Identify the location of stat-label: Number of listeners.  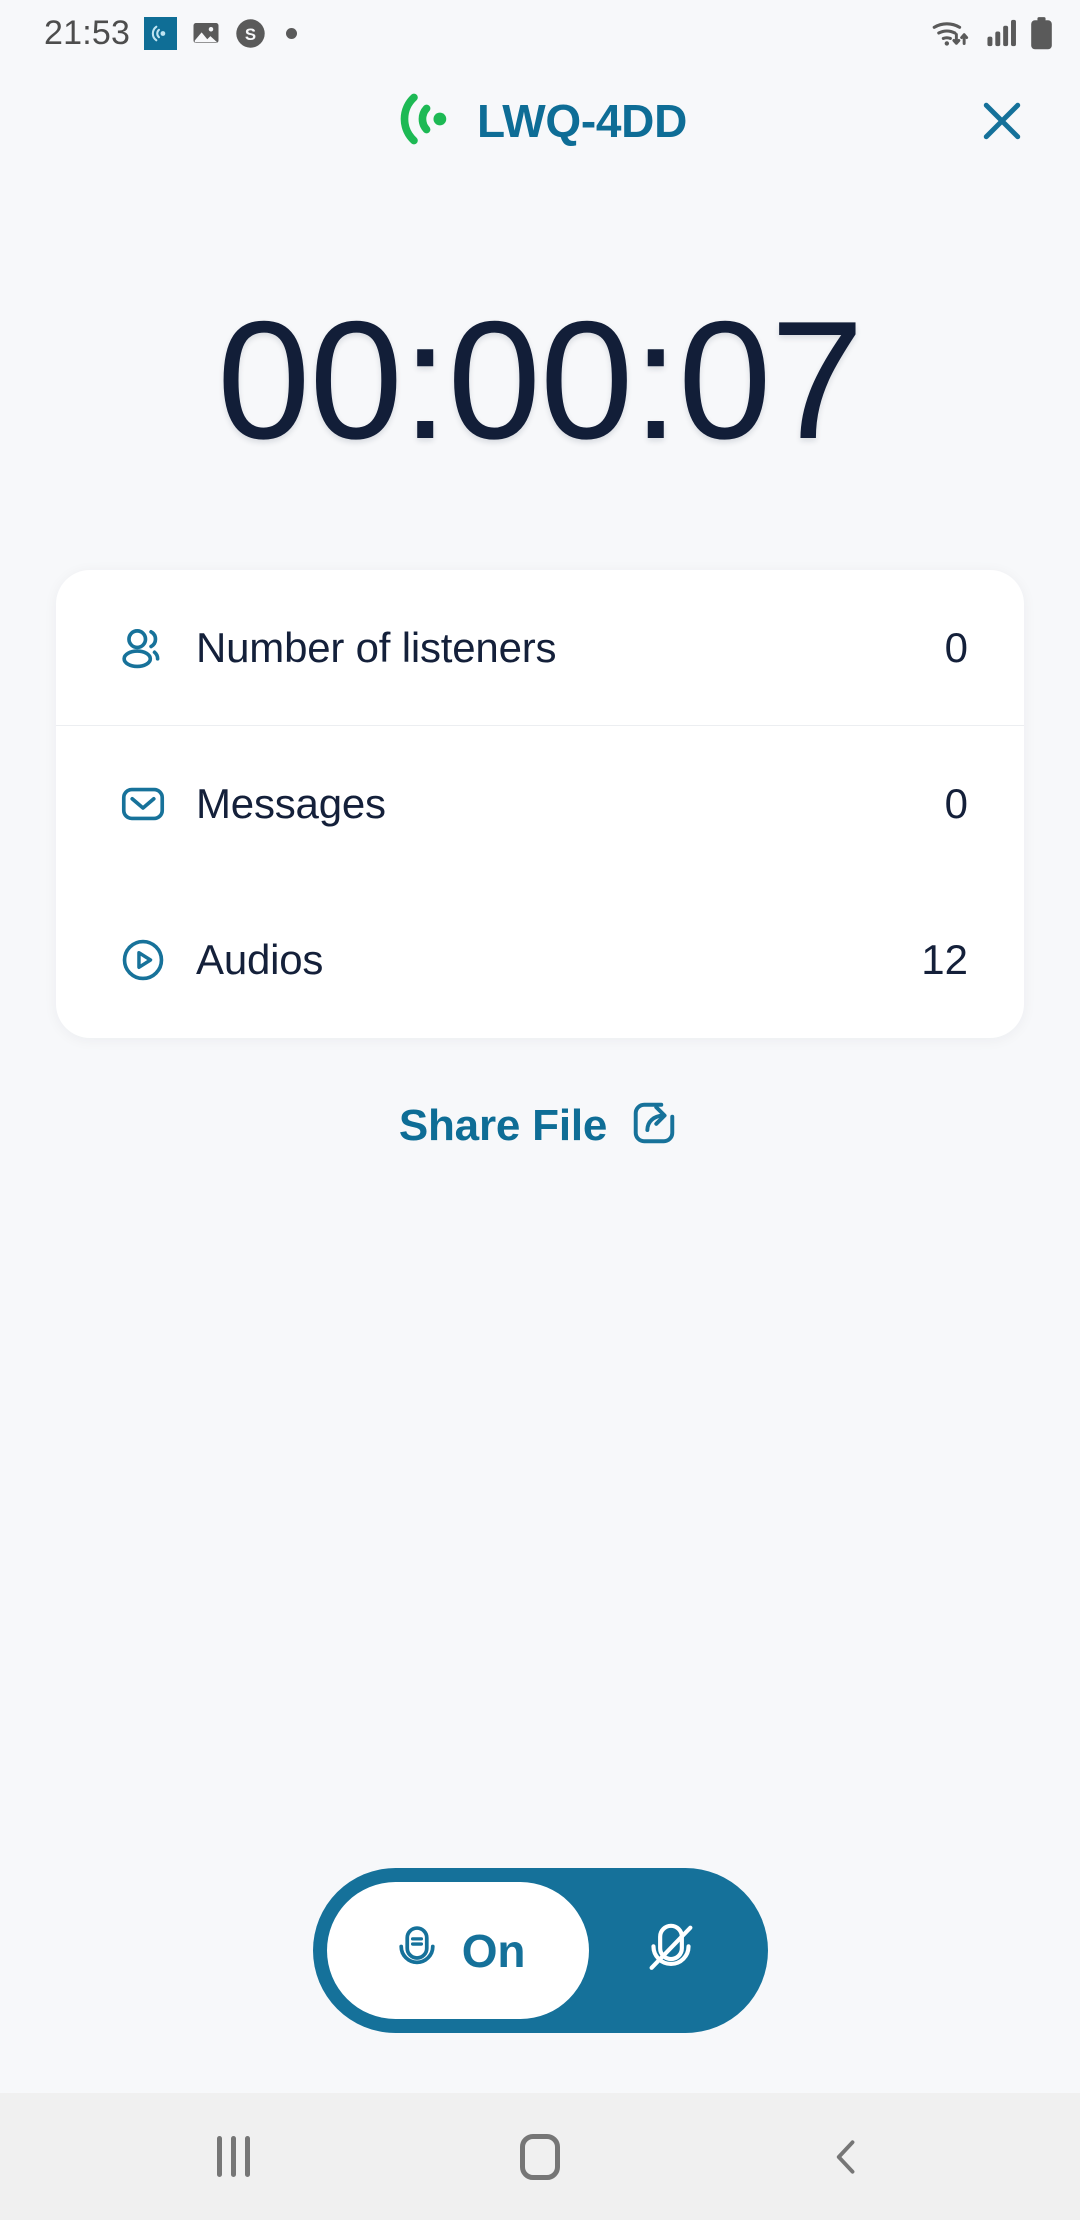
(376, 647).